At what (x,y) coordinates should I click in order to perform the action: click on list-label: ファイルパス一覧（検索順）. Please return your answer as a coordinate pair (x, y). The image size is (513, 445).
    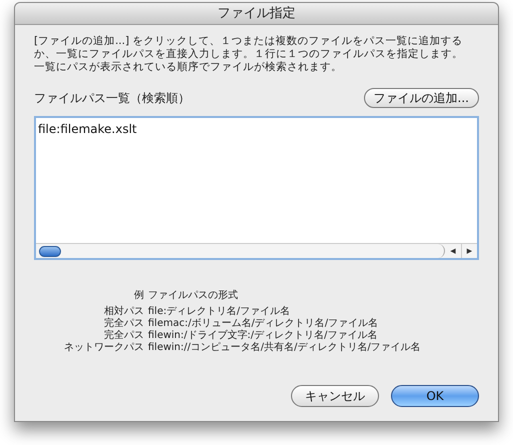
    Looking at the image, I should click on (112, 98).